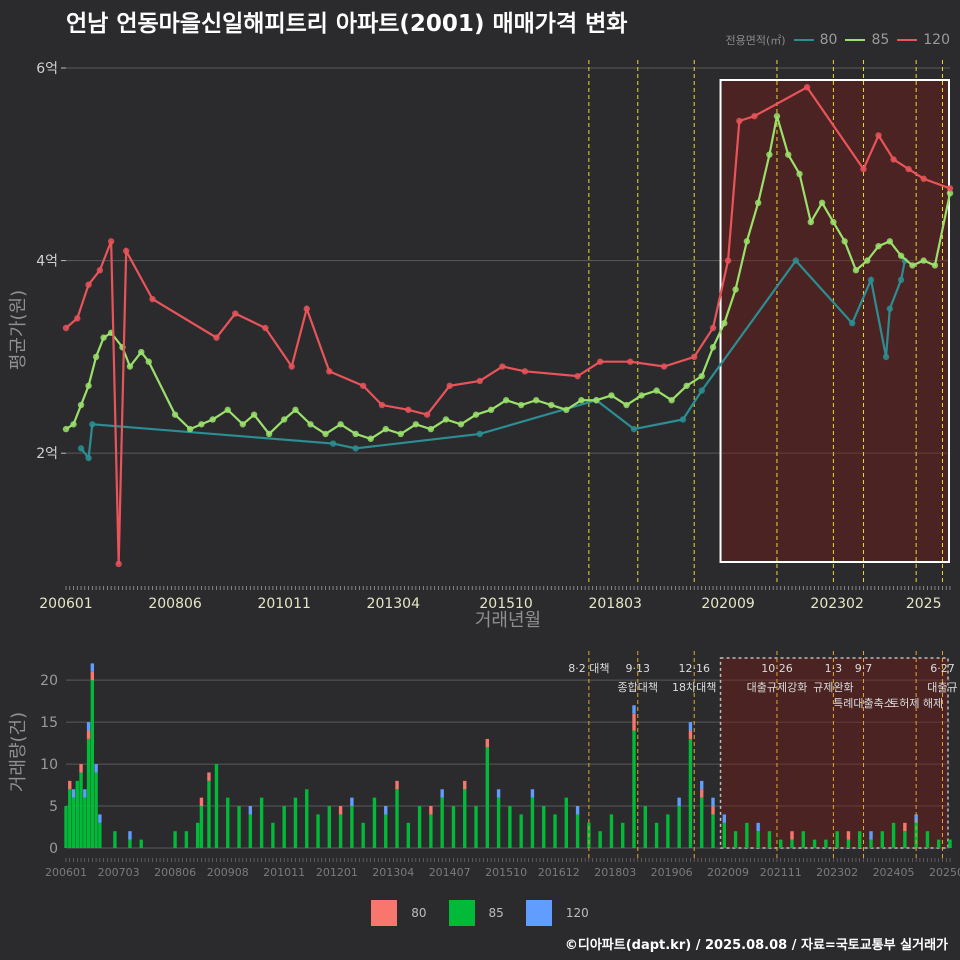 The image size is (960, 960). Describe the element at coordinates (615, 872) in the screenshot. I see `bar-xtick-label-10: 201803` at that location.